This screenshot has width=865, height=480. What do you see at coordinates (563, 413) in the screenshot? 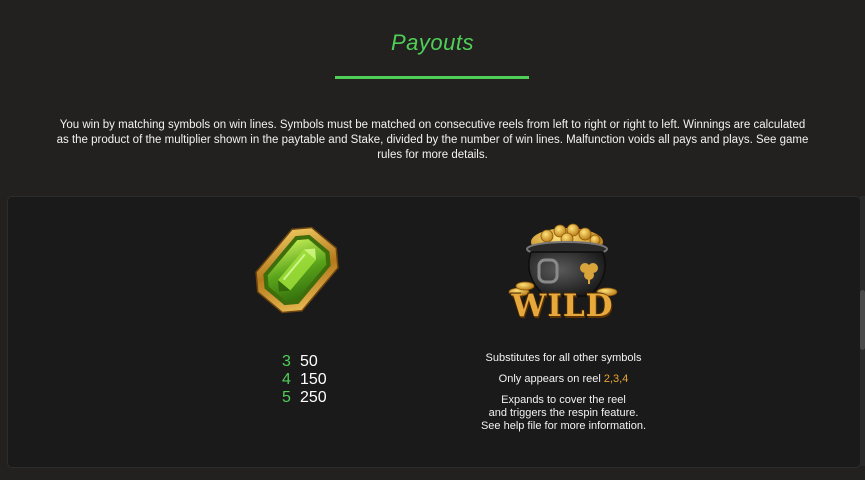
I see `wild-respin-text: and triggers the respin feature.` at bounding box center [563, 413].